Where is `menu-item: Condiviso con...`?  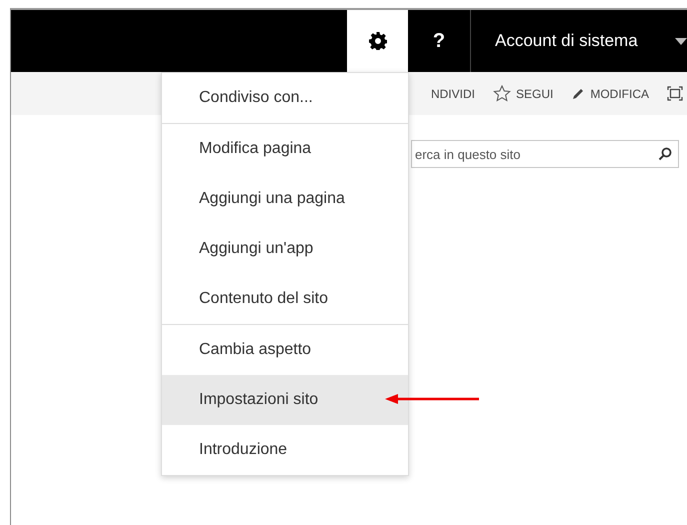
menu-item: Condiviso con... is located at coordinates (285, 98).